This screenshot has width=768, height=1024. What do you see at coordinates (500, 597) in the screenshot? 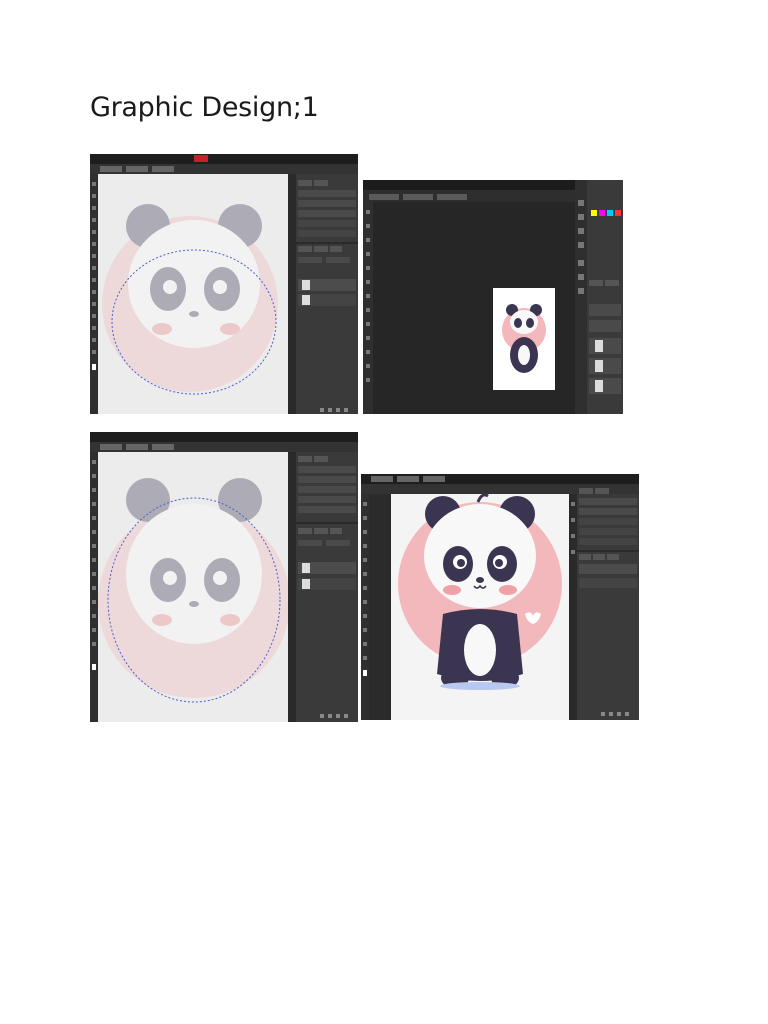
I see `screenshot-editor-final` at bounding box center [500, 597].